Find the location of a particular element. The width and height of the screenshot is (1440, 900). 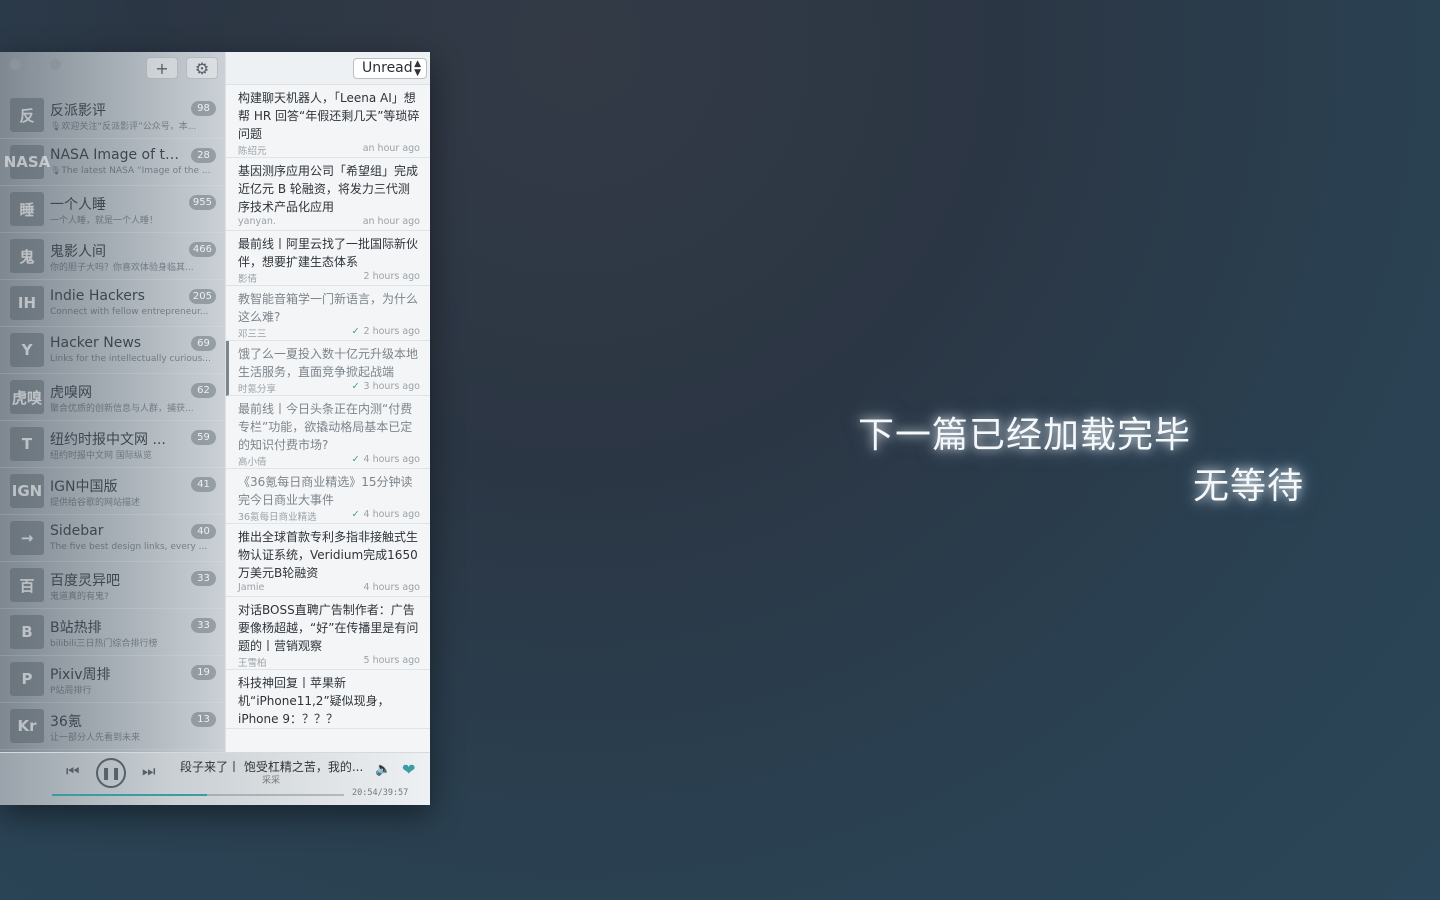

feed-title: Hacker News is located at coordinates (96, 343).